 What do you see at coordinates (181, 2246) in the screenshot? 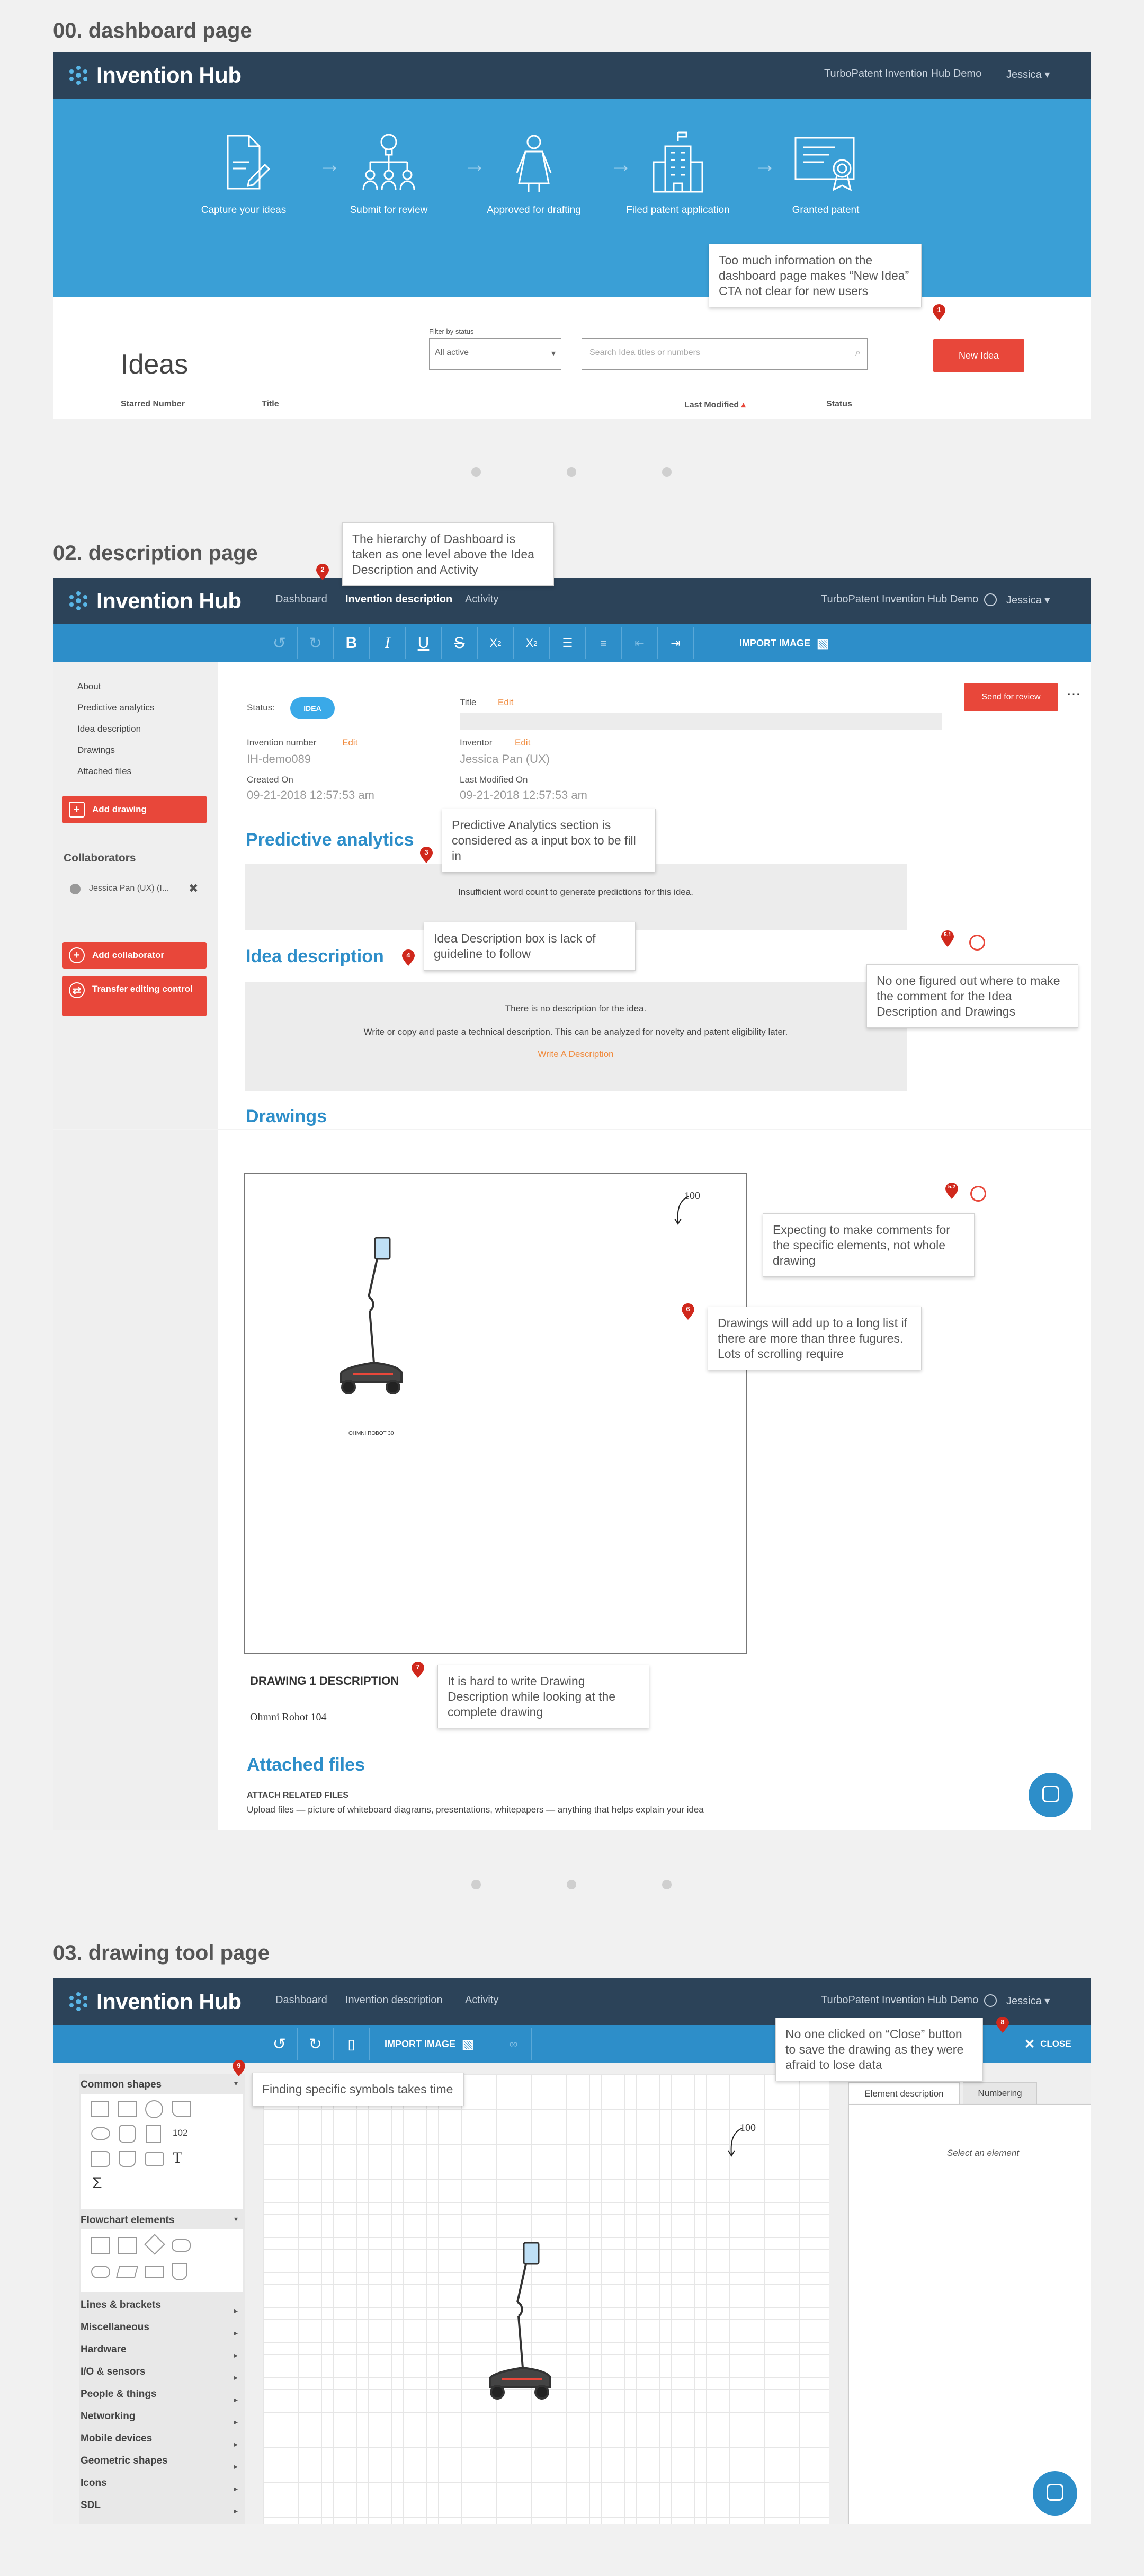
I see `terminator-shape` at bounding box center [181, 2246].